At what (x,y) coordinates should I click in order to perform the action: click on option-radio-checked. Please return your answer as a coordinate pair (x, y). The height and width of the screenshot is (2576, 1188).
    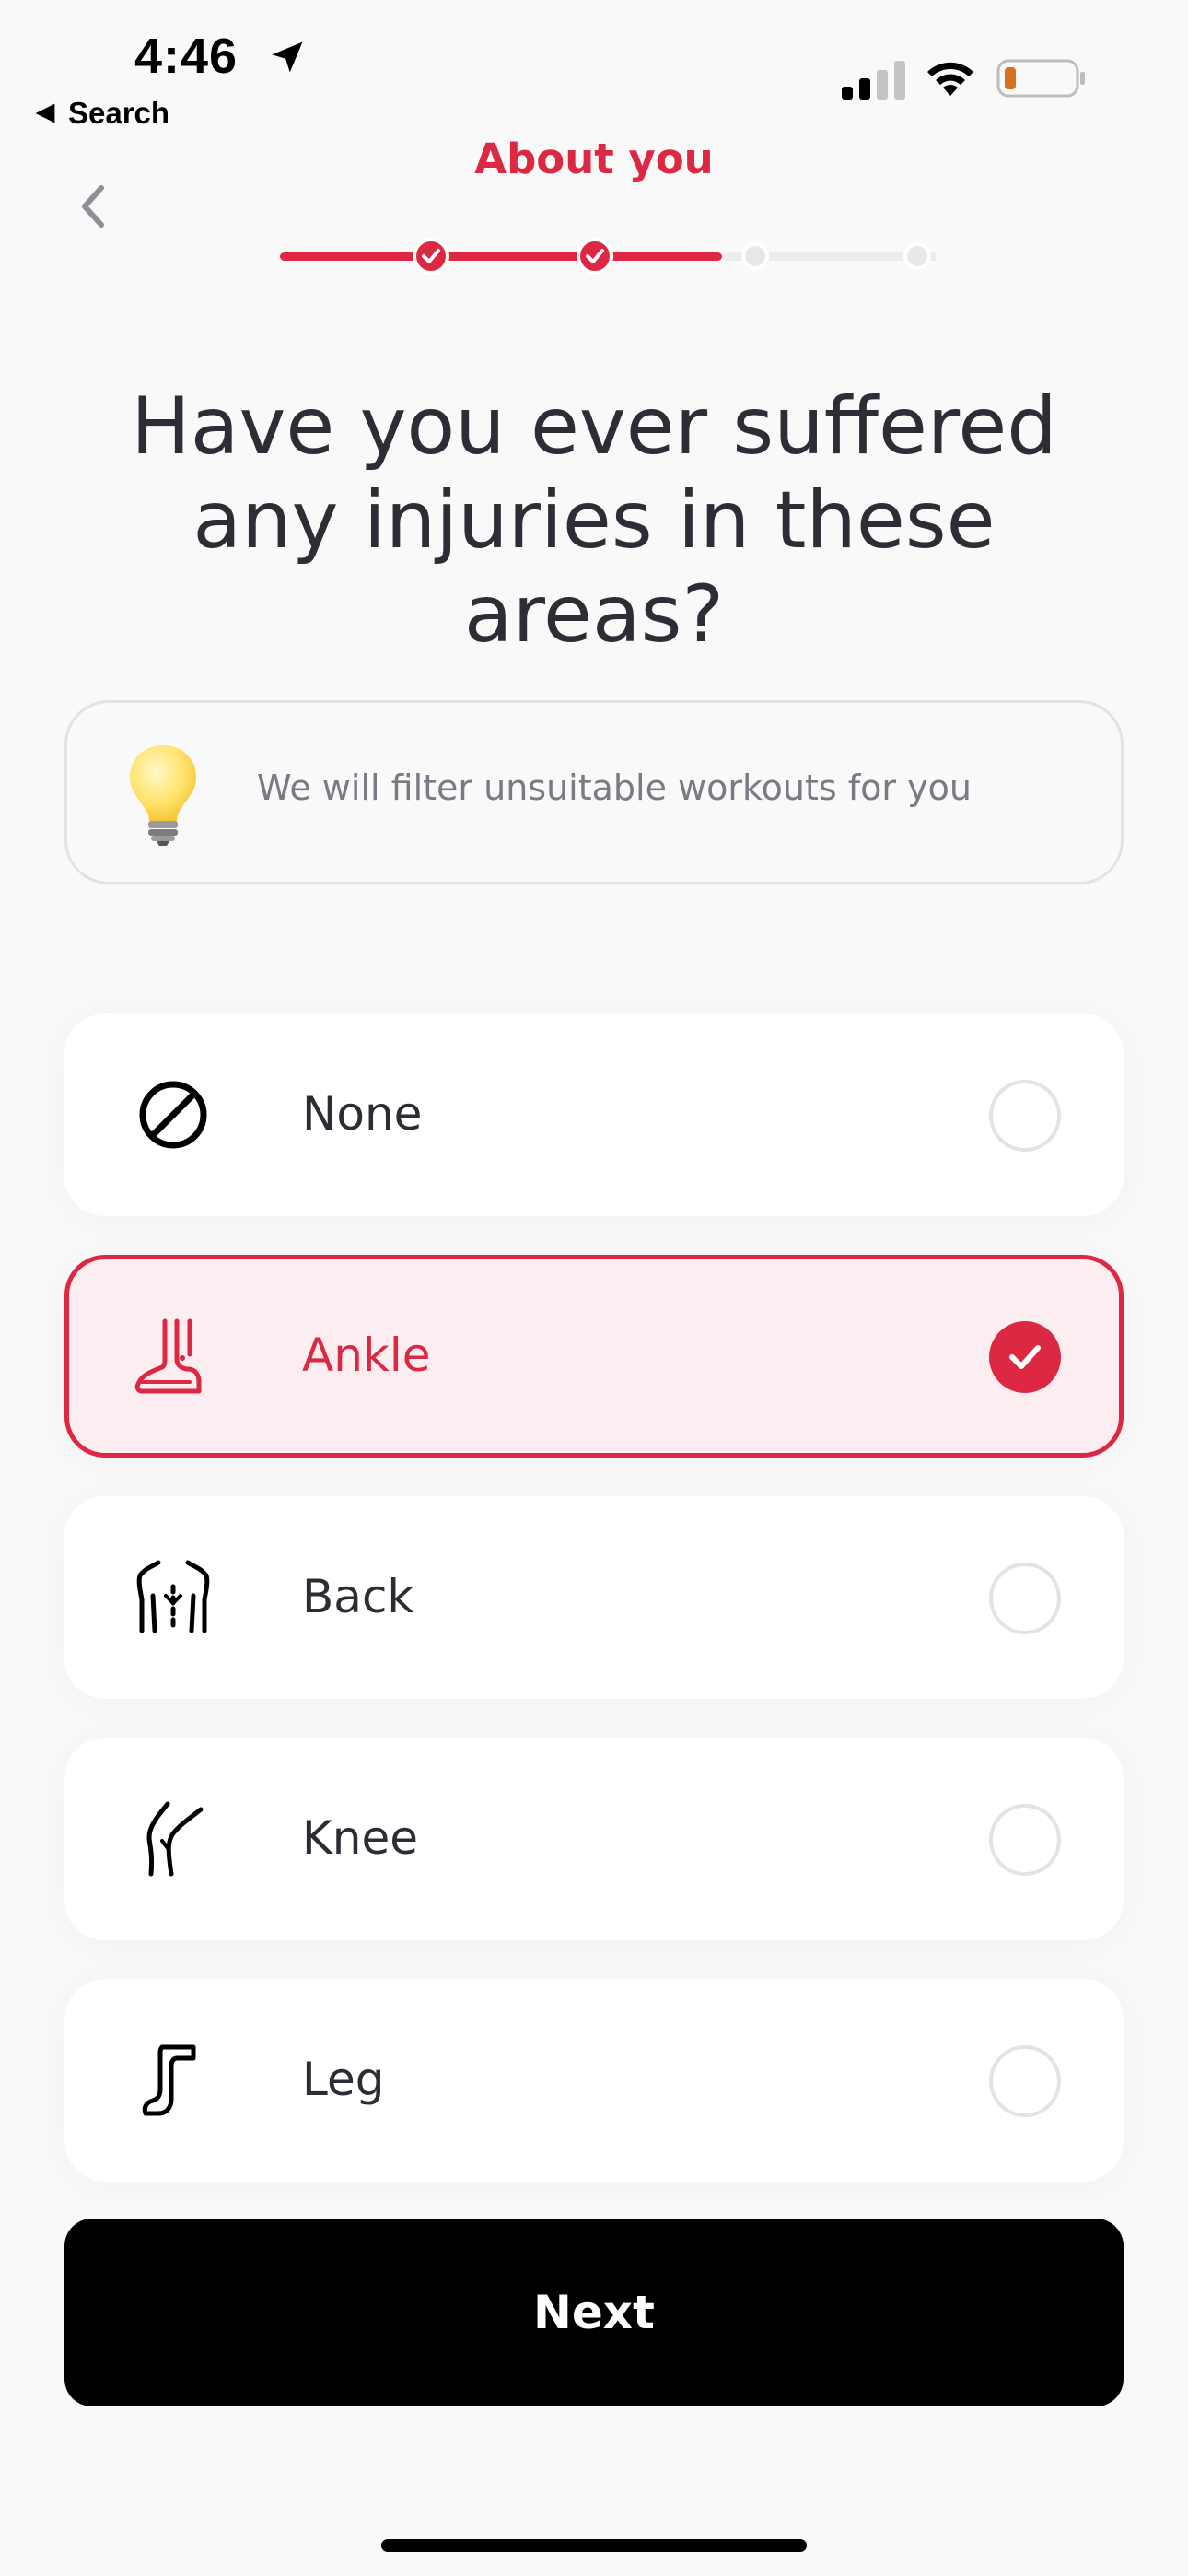
    Looking at the image, I should click on (1025, 1357).